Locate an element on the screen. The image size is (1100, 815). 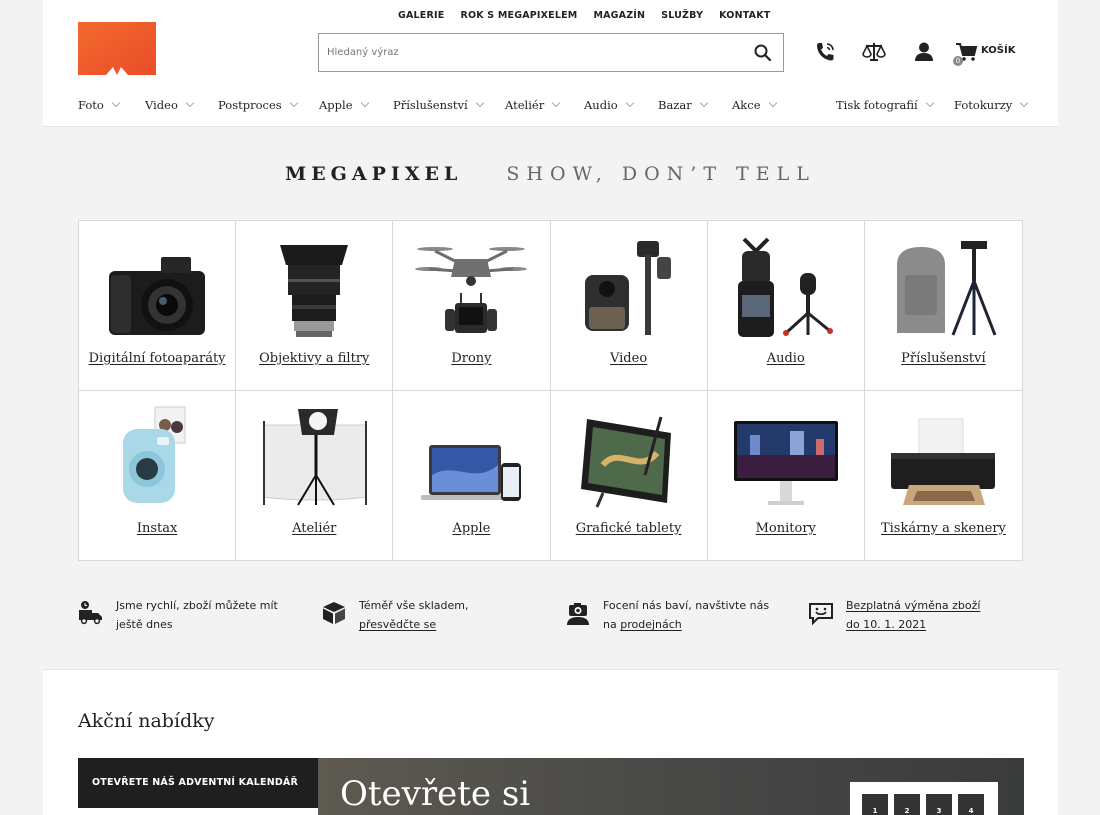
calendar-day: 4 is located at coordinates (971, 804).